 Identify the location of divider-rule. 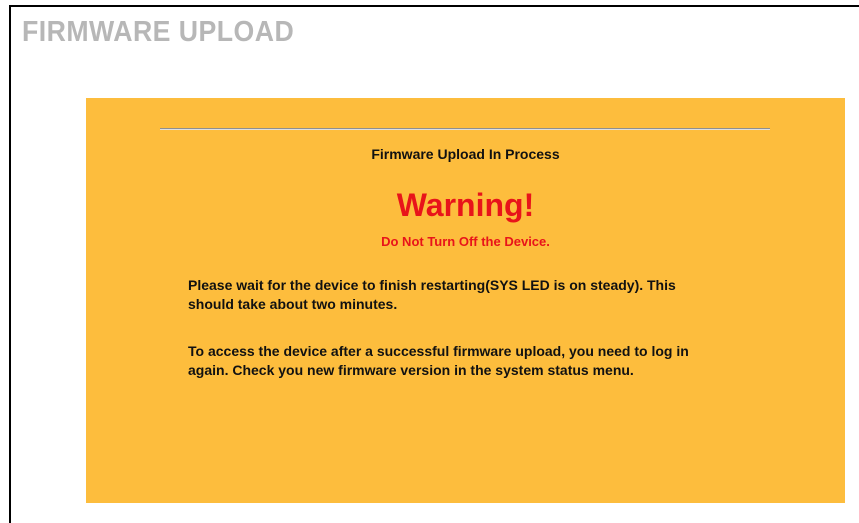
(465, 129).